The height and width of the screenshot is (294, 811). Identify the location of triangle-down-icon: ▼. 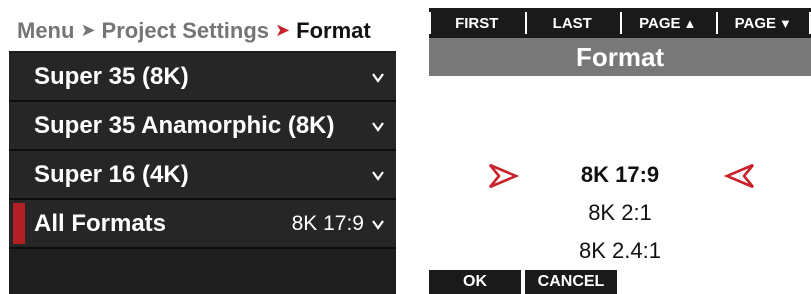
(785, 23).